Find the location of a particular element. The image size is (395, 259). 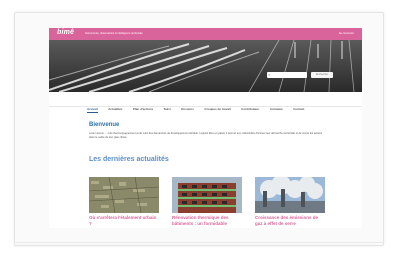

news-caption: Où s'arrêtera l'étalement urbain ? is located at coordinates (124, 221).